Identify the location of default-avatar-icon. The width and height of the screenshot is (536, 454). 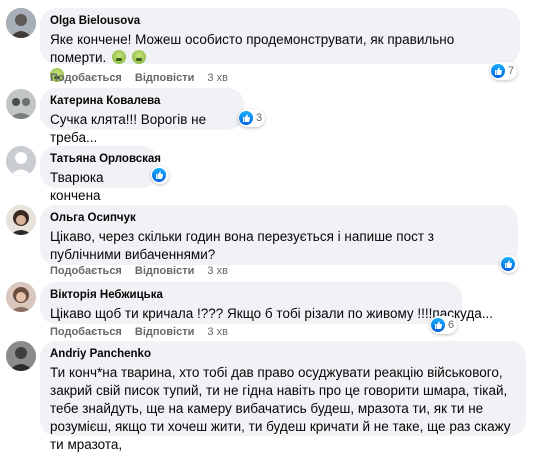
(21, 161).